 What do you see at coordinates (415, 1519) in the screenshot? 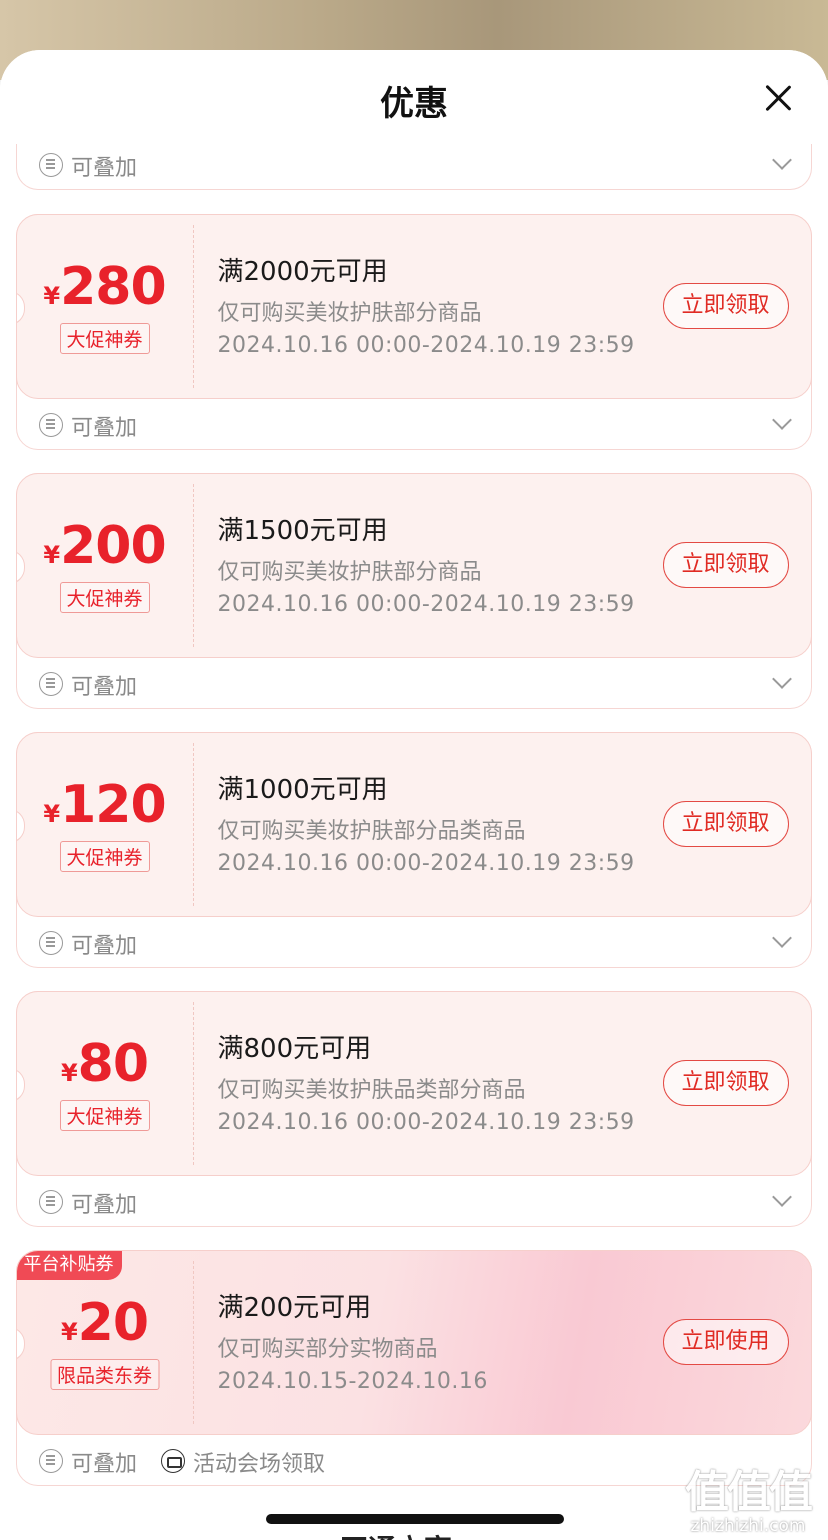
I see `home-indicator` at bounding box center [415, 1519].